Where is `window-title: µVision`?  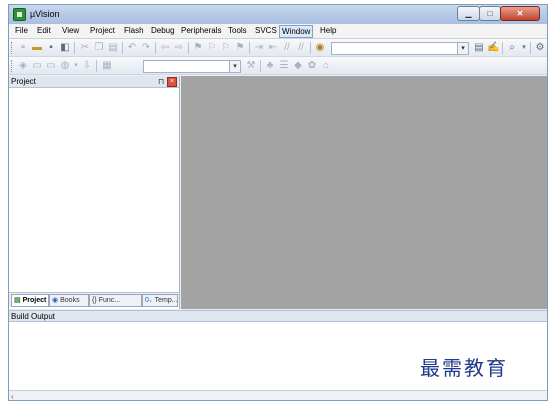 window-title: µVision is located at coordinates (45, 14).